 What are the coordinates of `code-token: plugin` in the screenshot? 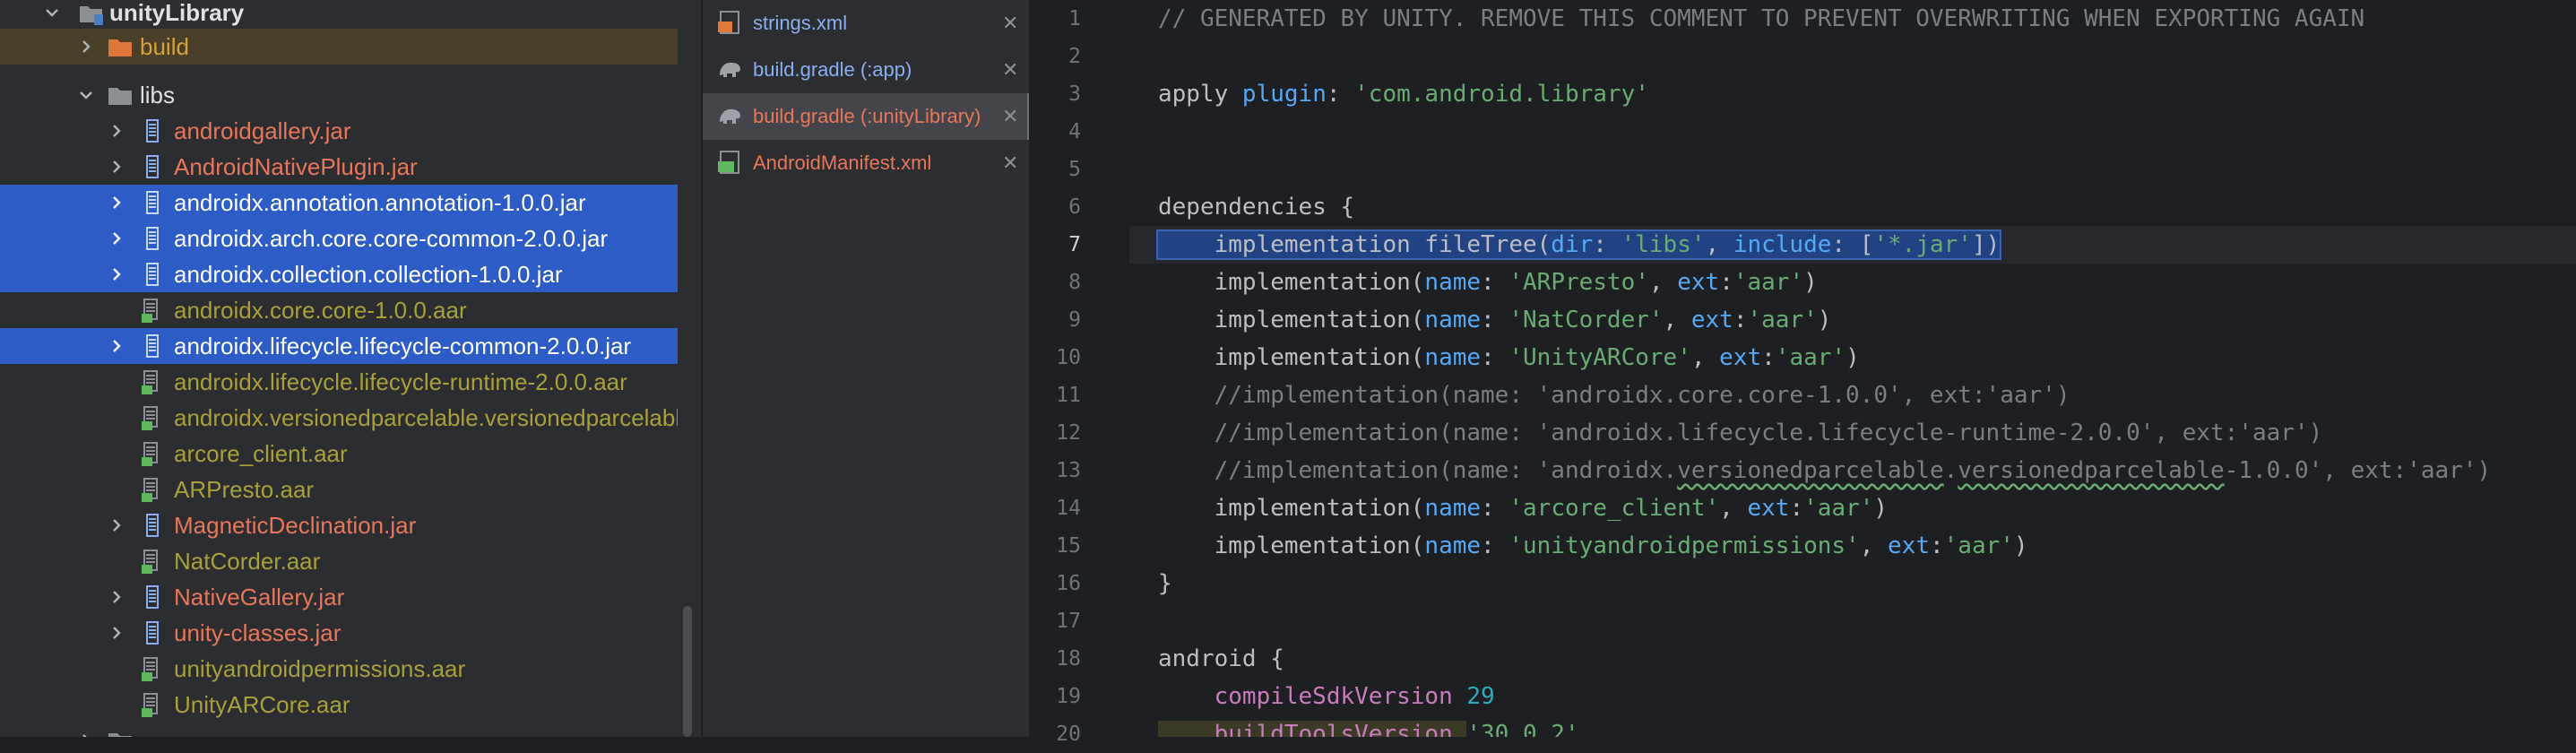 It's located at (1284, 94).